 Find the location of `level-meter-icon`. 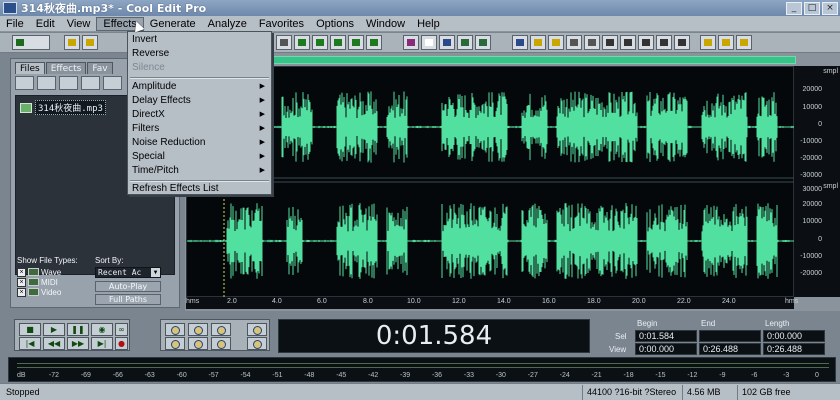

level-meter-icon is located at coordinates (628, 42).